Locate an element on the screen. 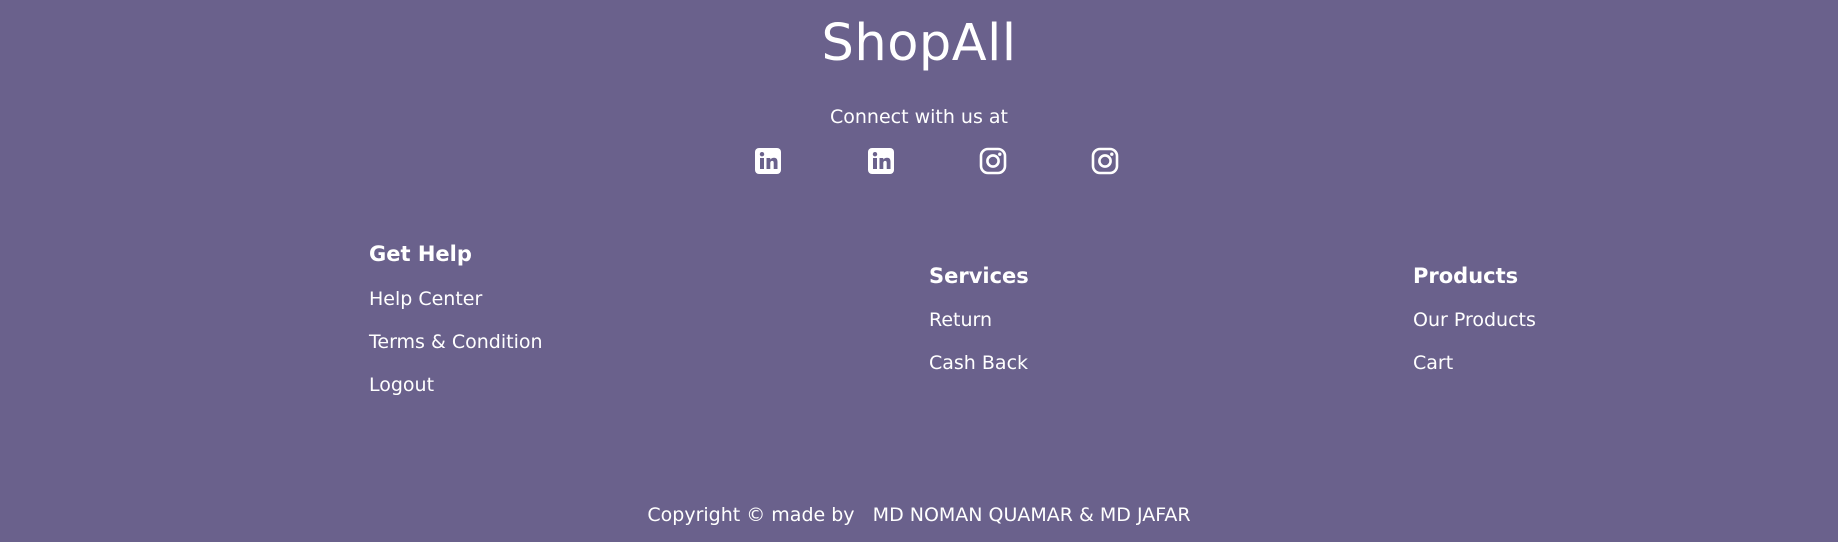  get-help-heading: Get Help is located at coordinates (420, 254).